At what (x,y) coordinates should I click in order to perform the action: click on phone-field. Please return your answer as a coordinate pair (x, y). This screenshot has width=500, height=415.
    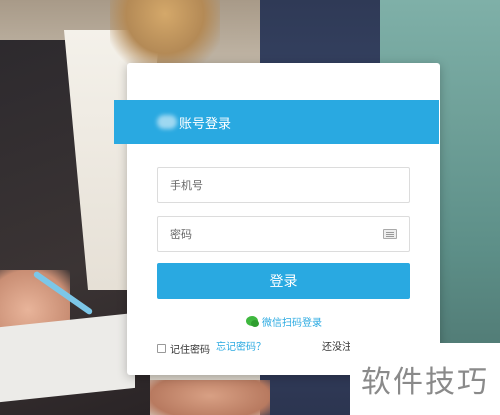
    Looking at the image, I should click on (283, 185).